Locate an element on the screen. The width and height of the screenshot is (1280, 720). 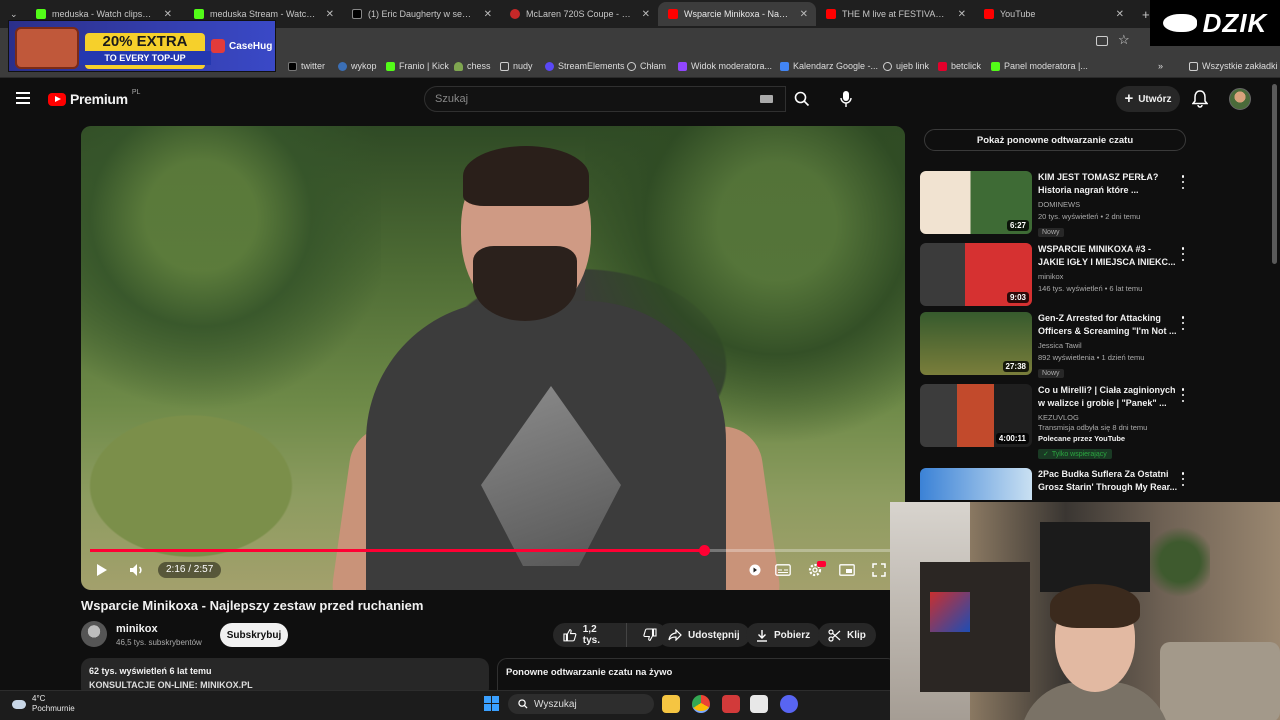
tab-the-m-live: THE M live at FESTIVALAND 2024 ✕ is located at coordinates (895, 14).